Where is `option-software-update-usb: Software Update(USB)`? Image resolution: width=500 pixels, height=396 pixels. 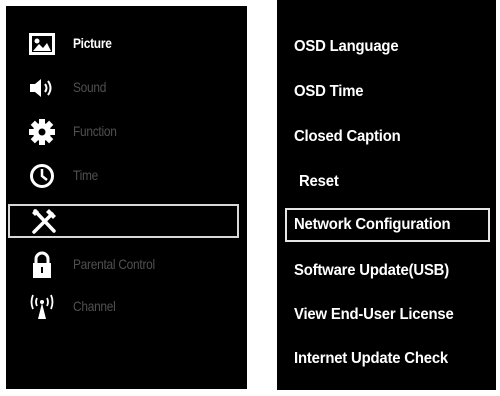
option-software-update-usb: Software Update(USB) is located at coordinates (377, 271).